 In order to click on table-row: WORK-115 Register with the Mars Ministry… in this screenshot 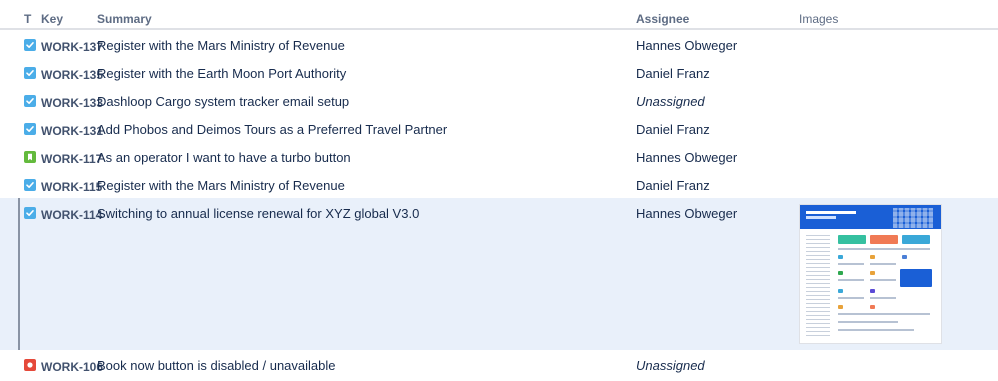, I will do `click(499, 184)`.